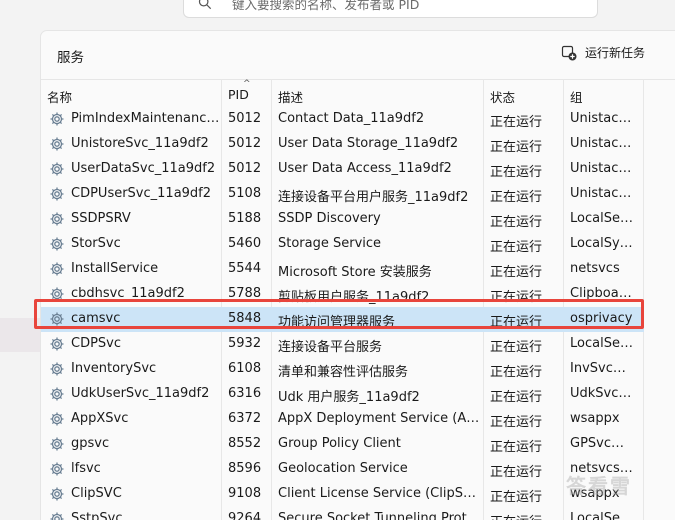  I want to click on service-description: Client License Service (ClipSVC), so click(380, 493).